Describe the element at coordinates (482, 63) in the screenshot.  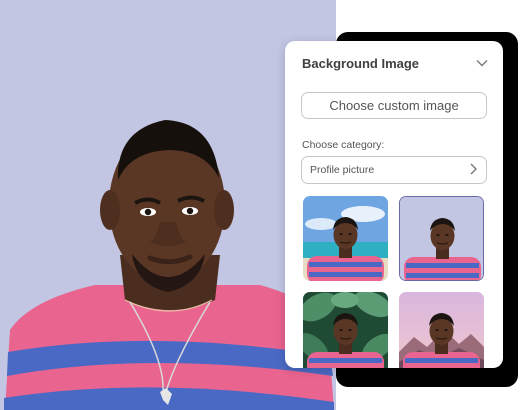
I see `chevron-down-icon` at that location.